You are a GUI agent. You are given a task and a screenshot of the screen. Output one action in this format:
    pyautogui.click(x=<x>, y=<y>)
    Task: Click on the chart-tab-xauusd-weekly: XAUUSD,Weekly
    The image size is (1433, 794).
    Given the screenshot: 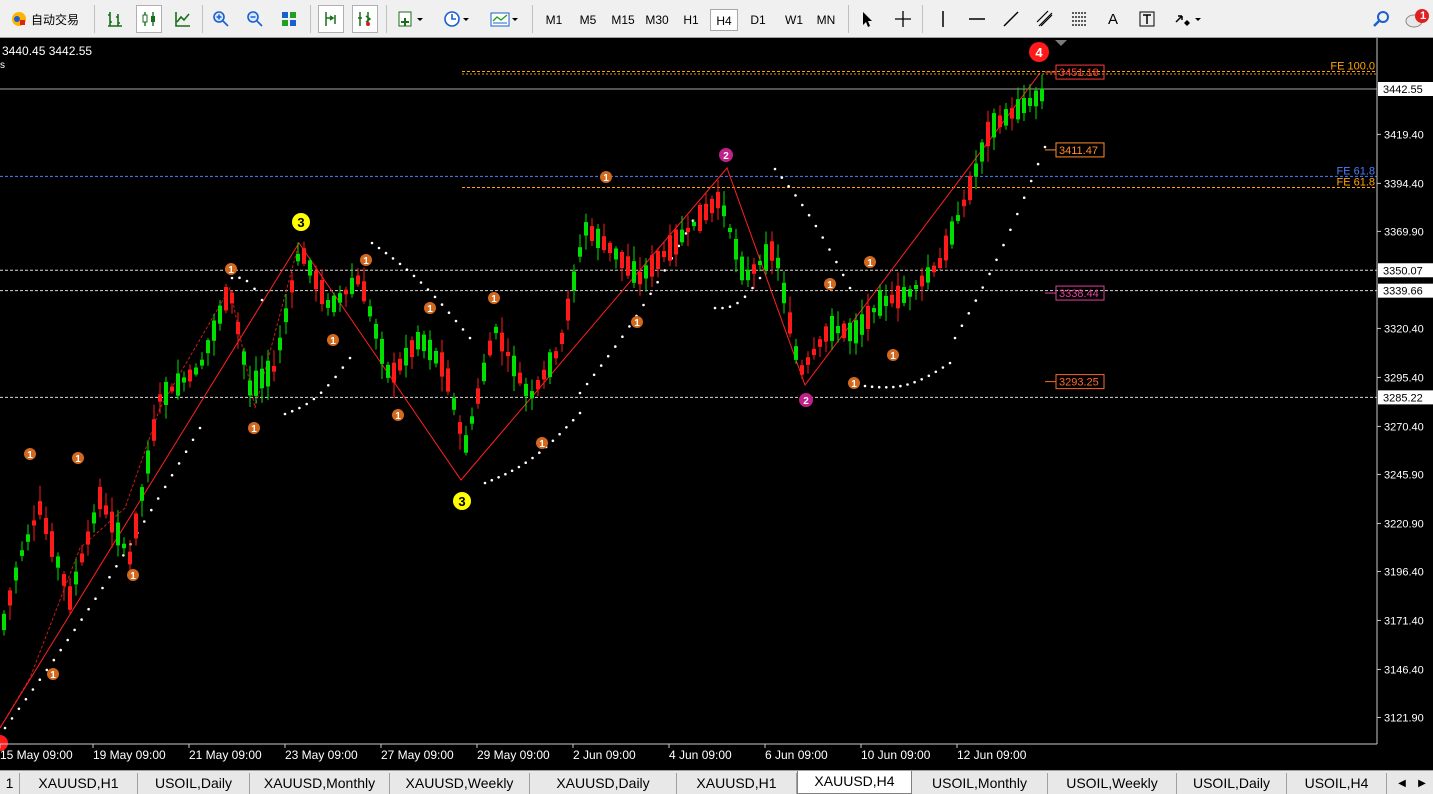 What is the action you would take?
    pyautogui.click(x=460, y=783)
    